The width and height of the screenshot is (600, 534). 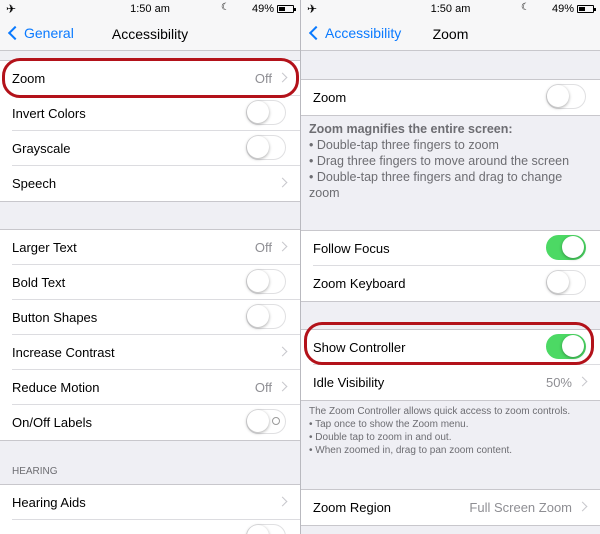 I want to click on row-zoom-region: Zoom Region Full Screen Zoom, so click(x=450, y=507).